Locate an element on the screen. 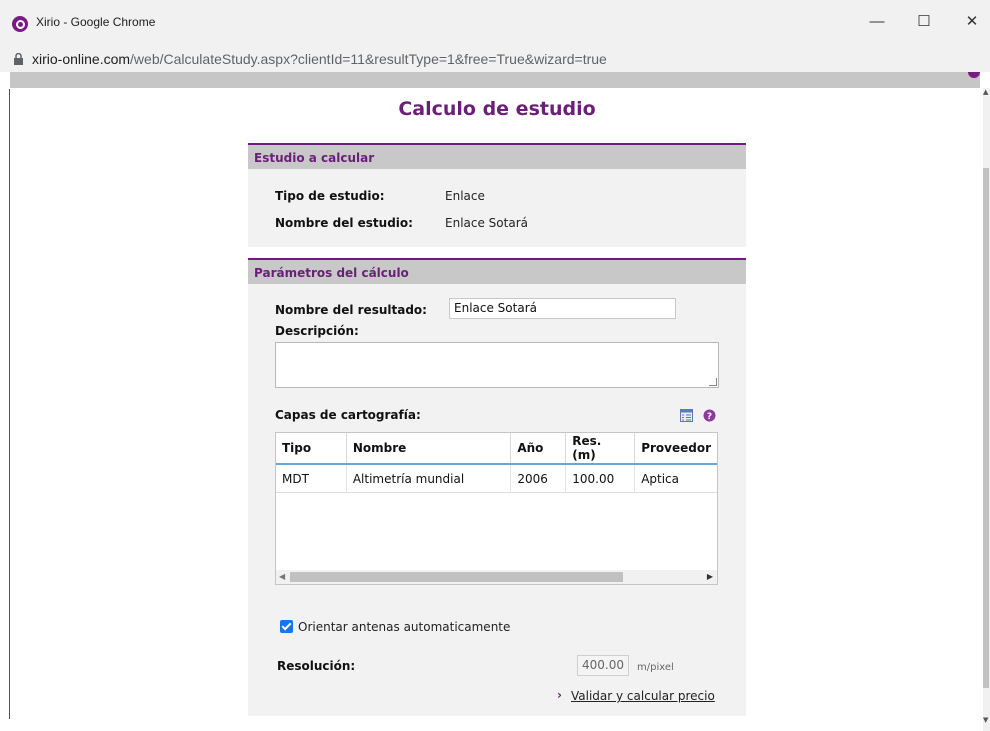 This screenshot has height=731, width=990. layers-label: Capas de cartografía: is located at coordinates (348, 415).